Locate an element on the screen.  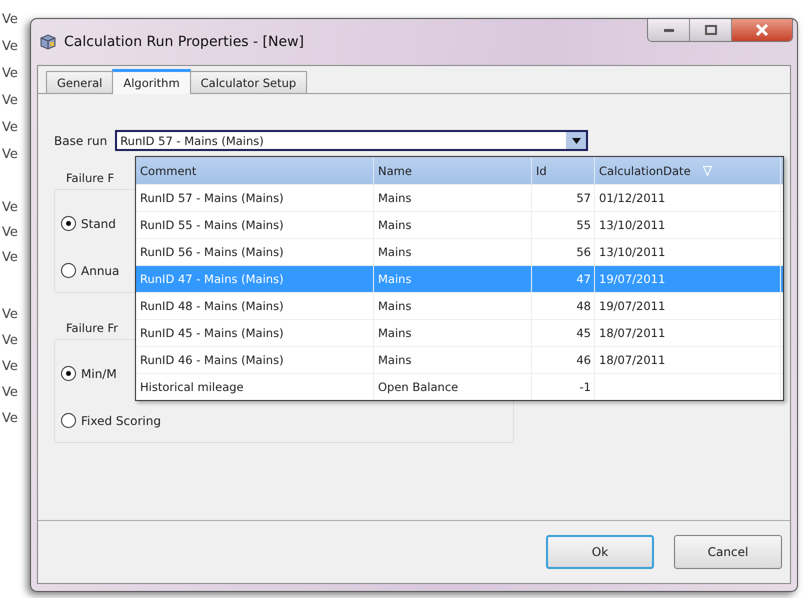
table-cell: 46 is located at coordinates (563, 360).